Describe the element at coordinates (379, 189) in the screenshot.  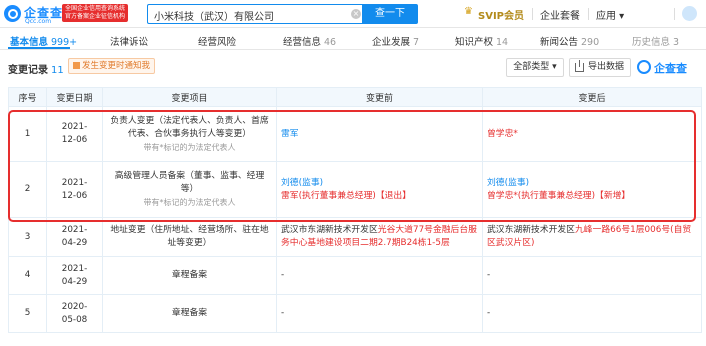
I see `before-value: 刘德(监事) 雷军(执行董事兼总经理)【退出】` at that location.